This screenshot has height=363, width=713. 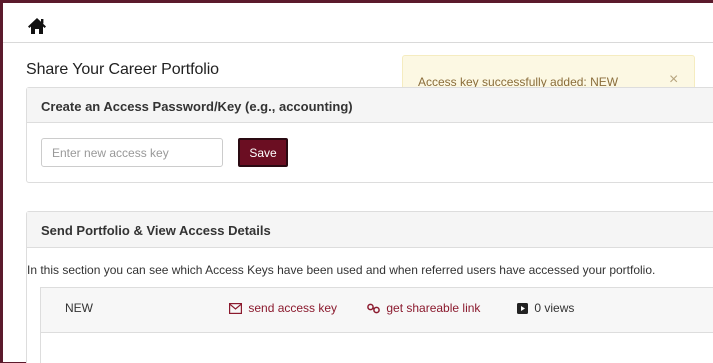 What do you see at coordinates (263, 152) in the screenshot?
I see `save-button: Save` at bounding box center [263, 152].